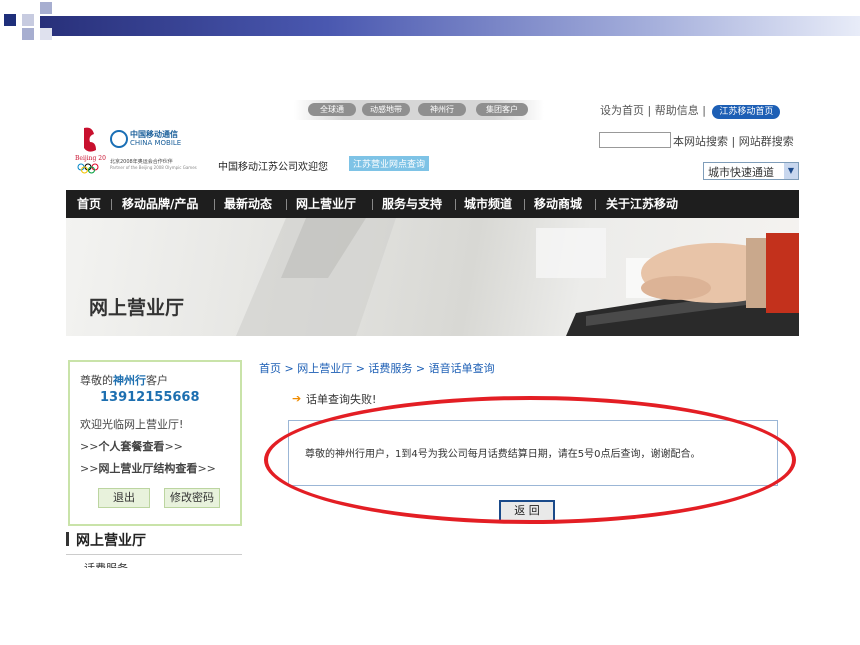 This screenshot has height=645, width=860. Describe the element at coordinates (488, 204) in the screenshot. I see `nav-city: 城市频道` at that location.